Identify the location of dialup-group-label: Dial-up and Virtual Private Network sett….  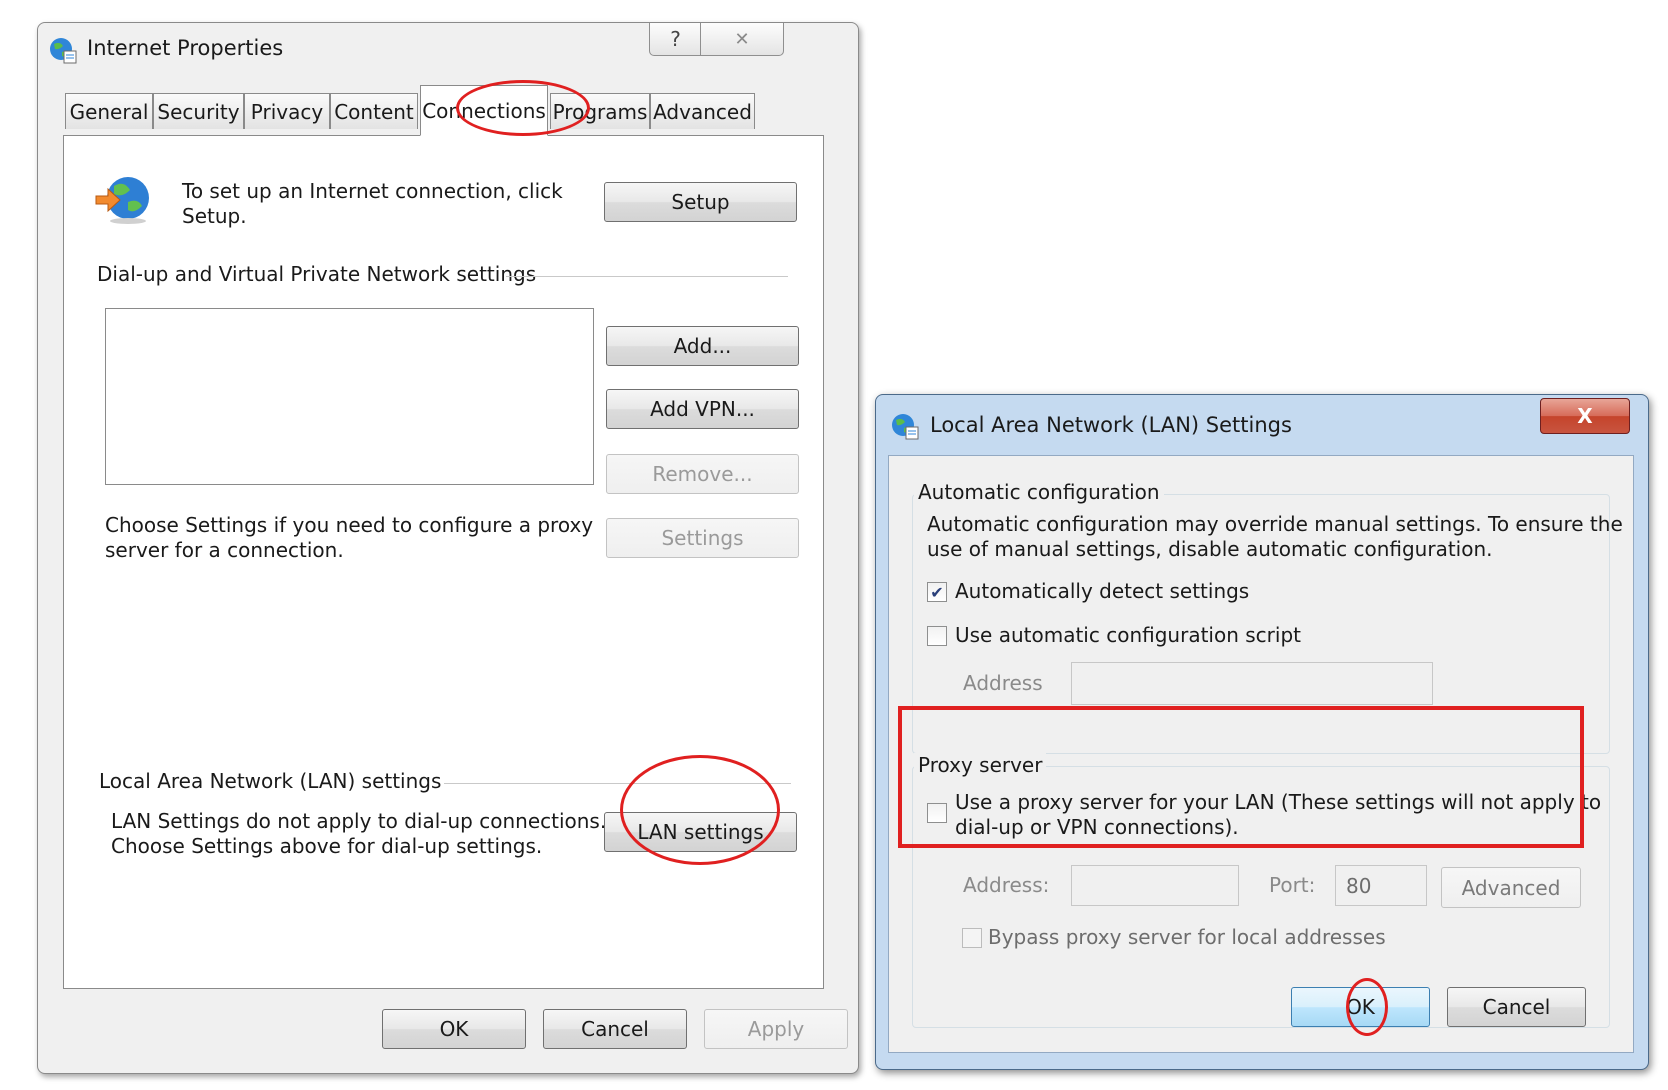
(317, 274).